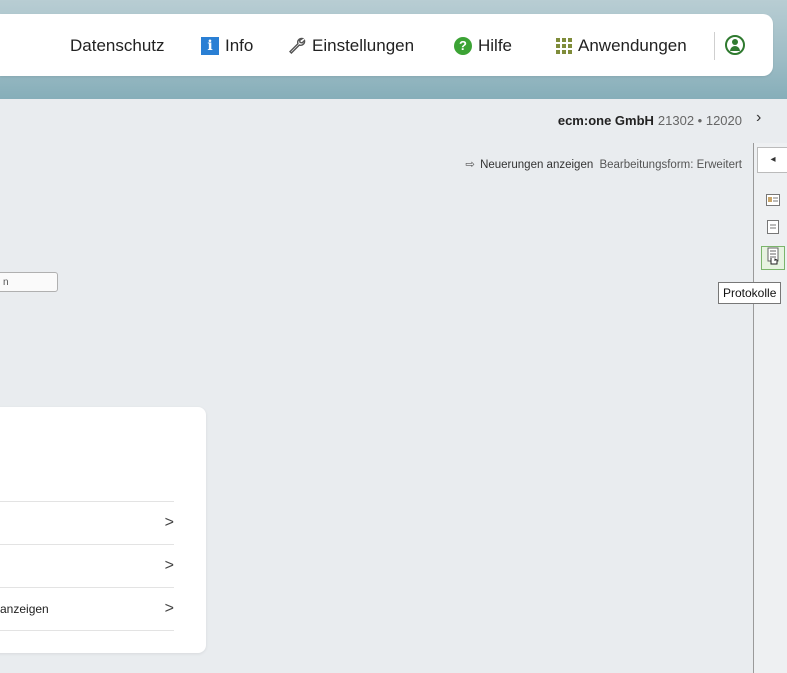  Describe the element at coordinates (773, 227) in the screenshot. I see `document-icon` at that location.